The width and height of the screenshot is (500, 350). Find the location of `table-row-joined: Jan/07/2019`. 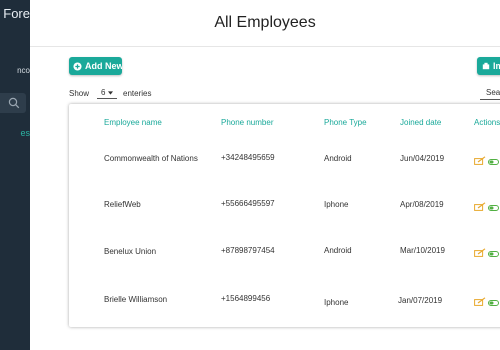

table-row-joined: Jan/07/2019 is located at coordinates (420, 300).